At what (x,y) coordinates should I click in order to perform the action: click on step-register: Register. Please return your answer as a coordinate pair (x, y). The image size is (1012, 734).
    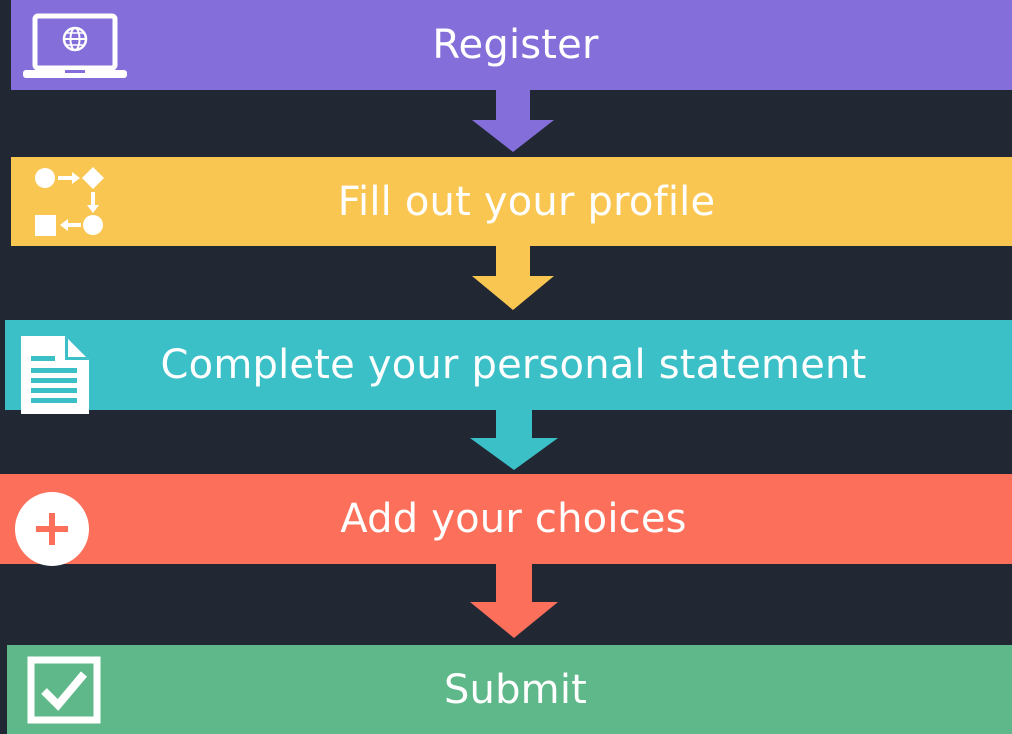
    Looking at the image, I should click on (511, 45).